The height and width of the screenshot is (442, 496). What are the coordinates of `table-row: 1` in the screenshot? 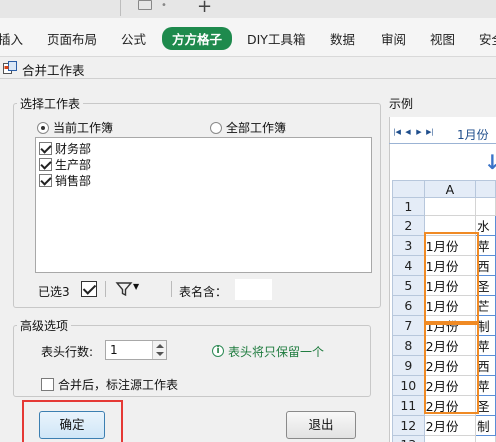 It's located at (444, 206).